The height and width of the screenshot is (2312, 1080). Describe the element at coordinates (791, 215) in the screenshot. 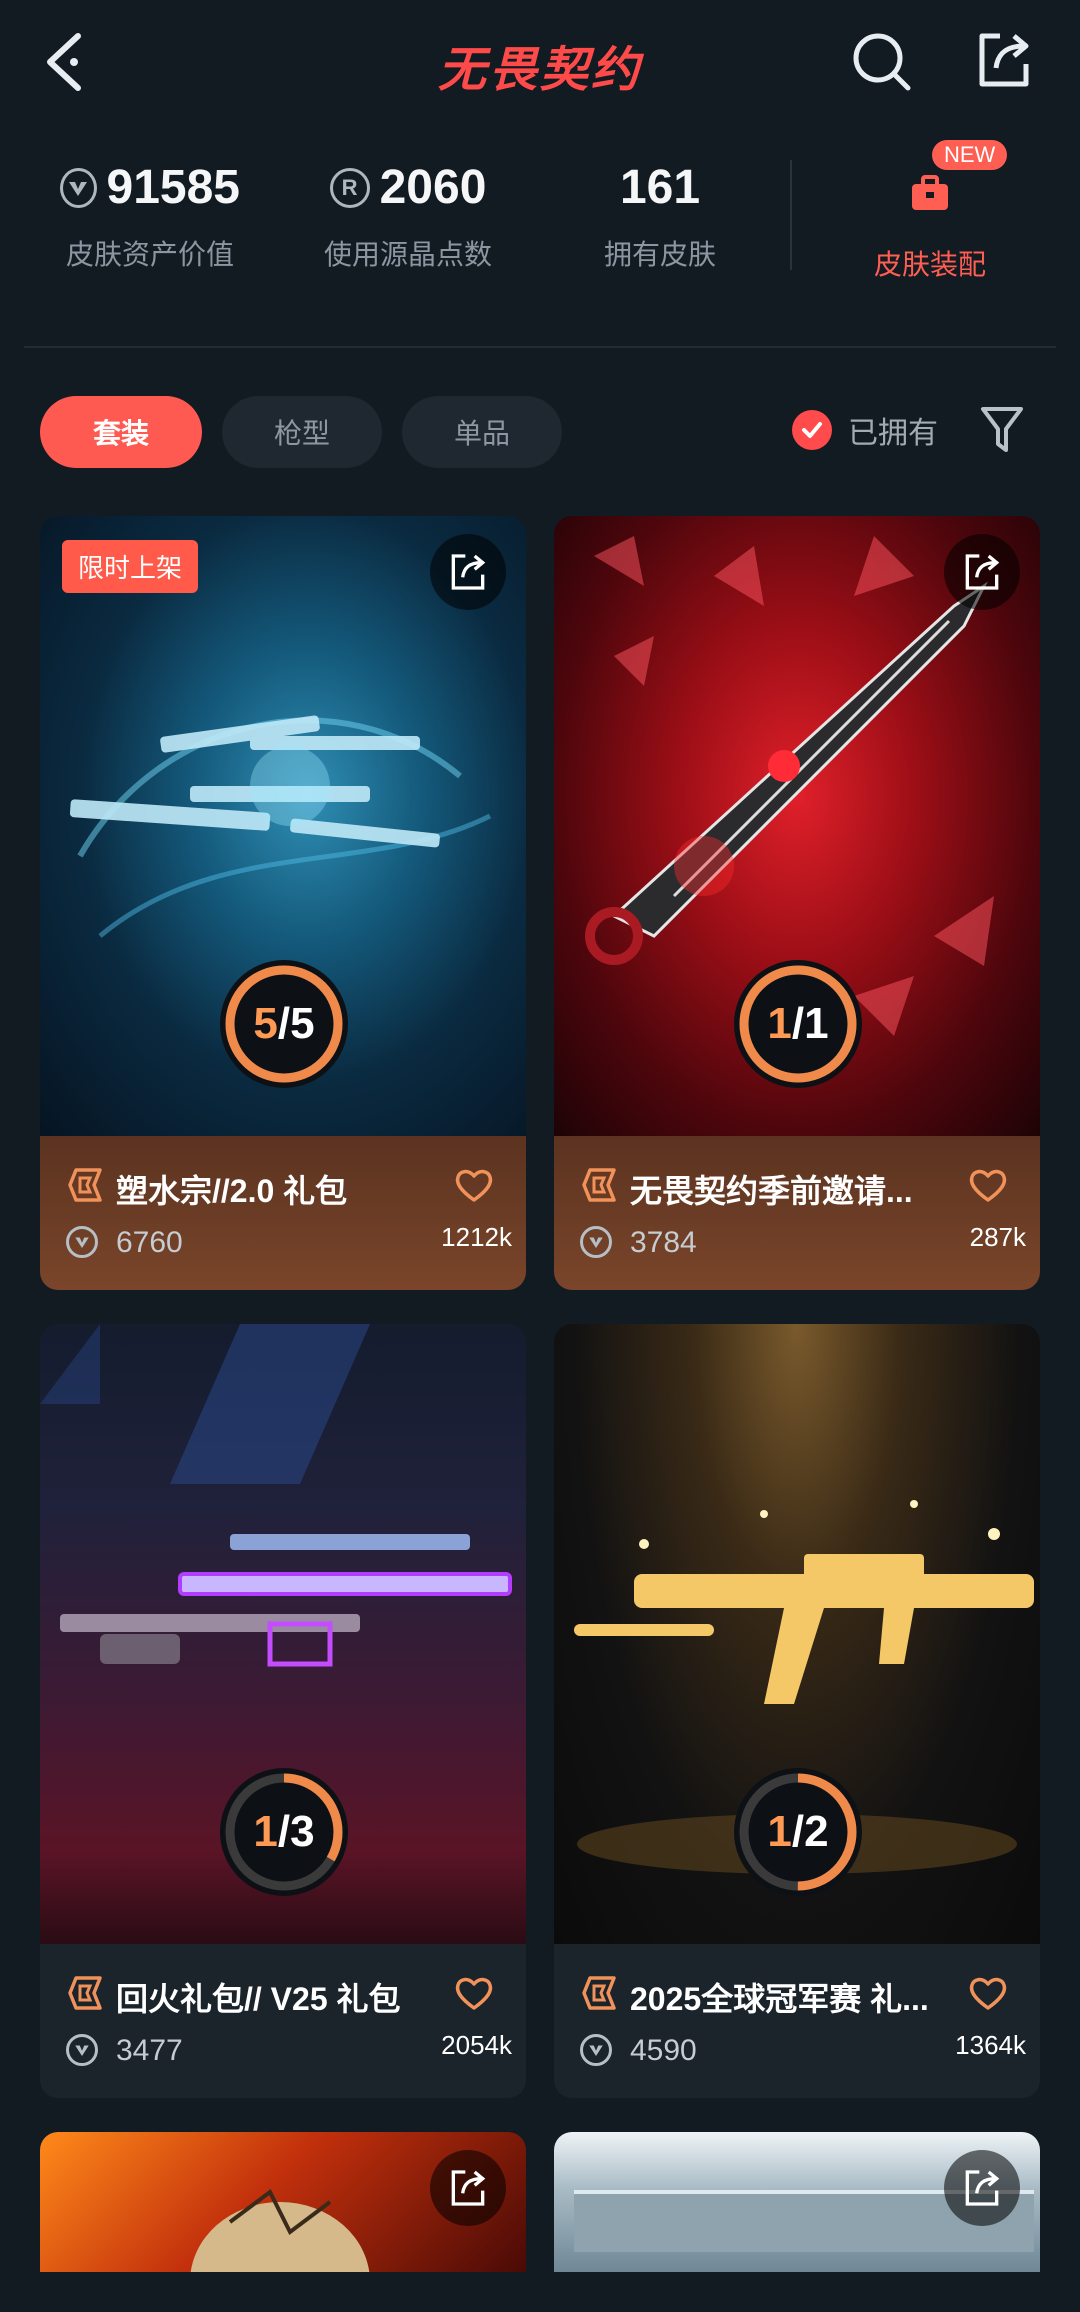

I see `stats-divider` at that location.